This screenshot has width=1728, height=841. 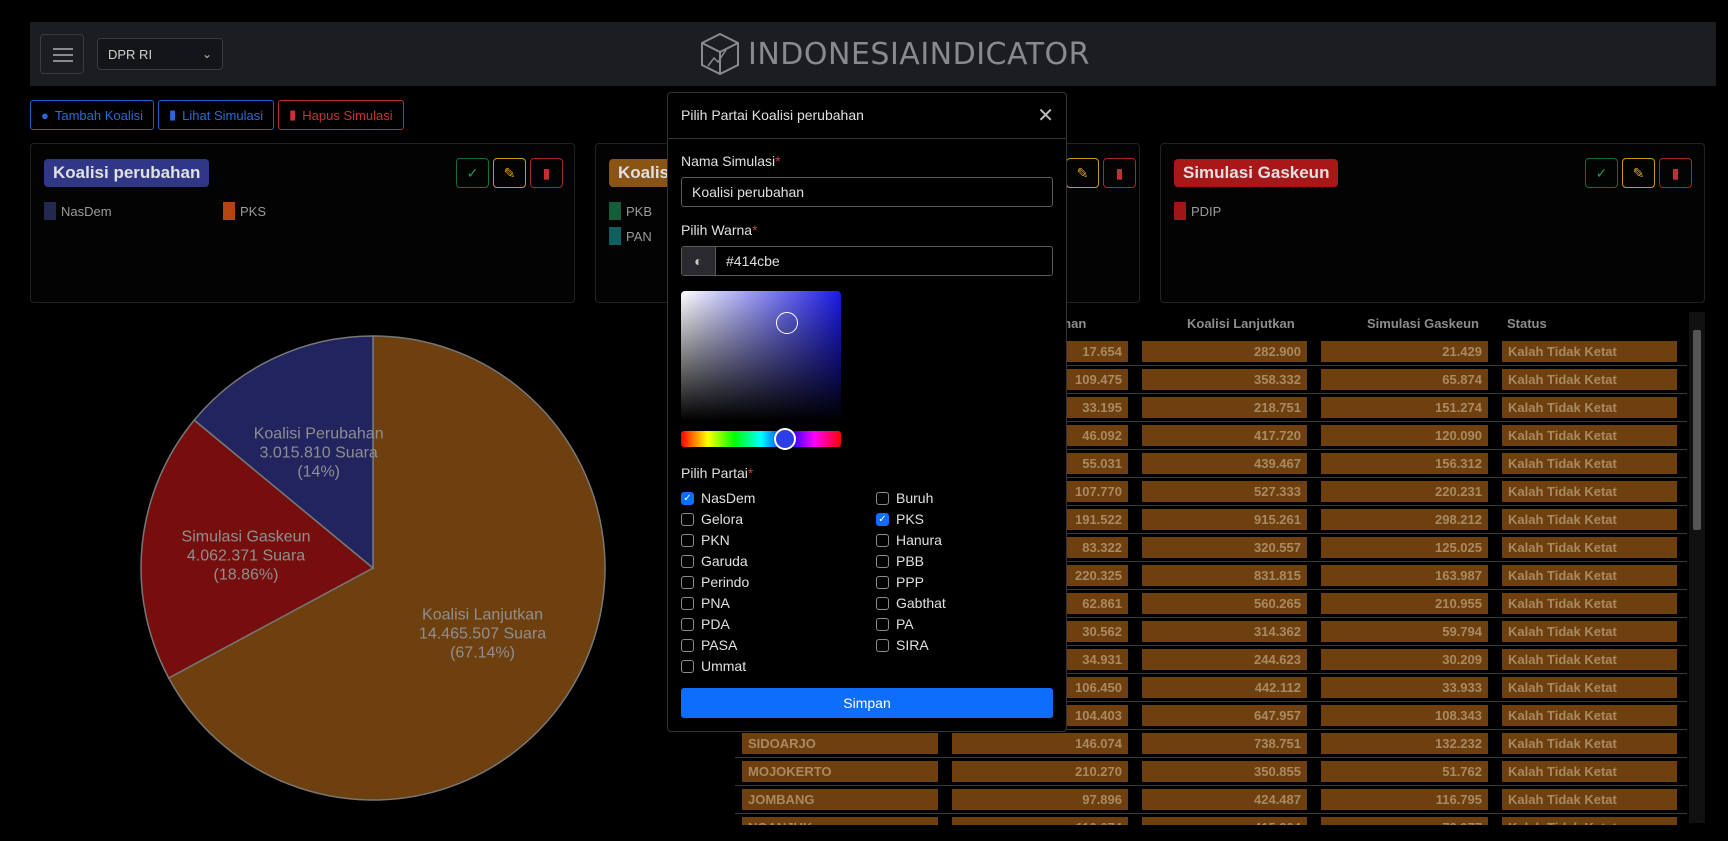 What do you see at coordinates (761, 439) in the screenshot?
I see `hue-slider` at bounding box center [761, 439].